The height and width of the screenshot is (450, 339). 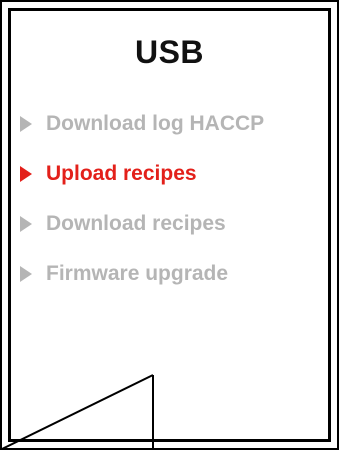 I want to click on corner-mark-diagonal, so click(x=77, y=412).